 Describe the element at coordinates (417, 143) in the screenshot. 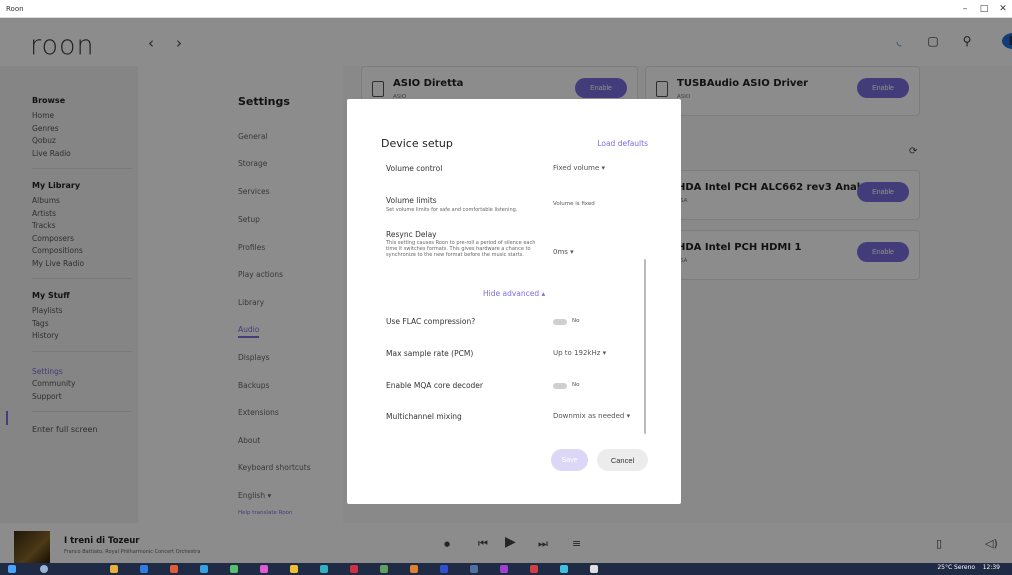

I see `modal-title: Device setup` at that location.